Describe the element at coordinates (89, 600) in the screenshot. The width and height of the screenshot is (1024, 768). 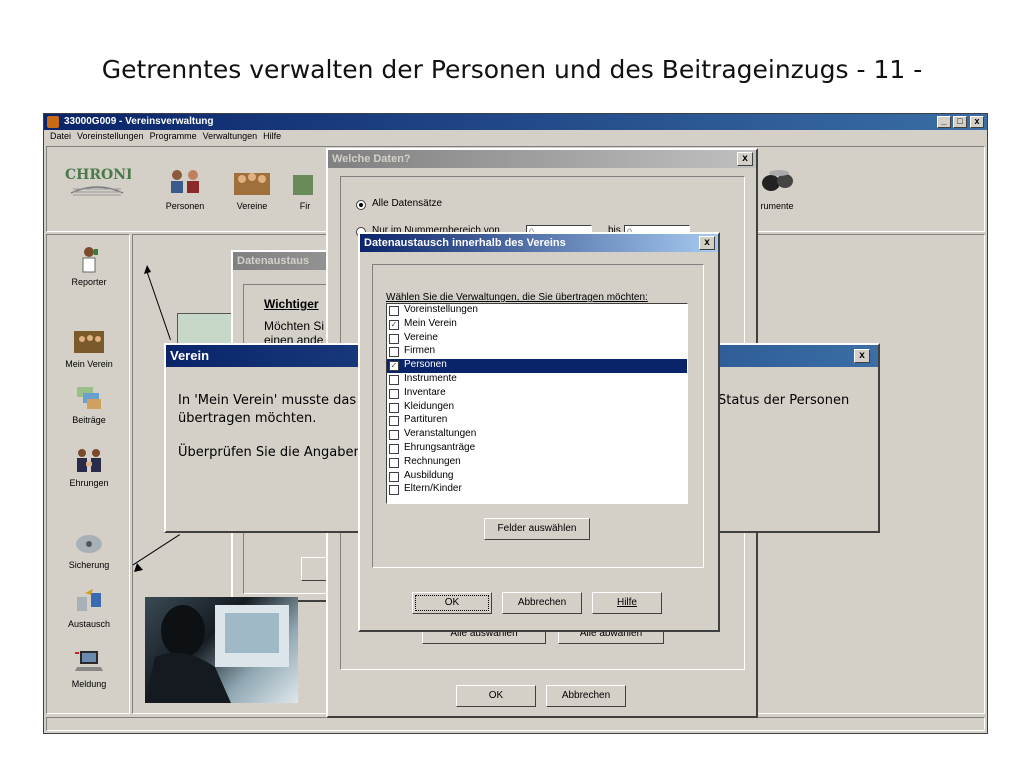
I see `exchange-icon` at that location.